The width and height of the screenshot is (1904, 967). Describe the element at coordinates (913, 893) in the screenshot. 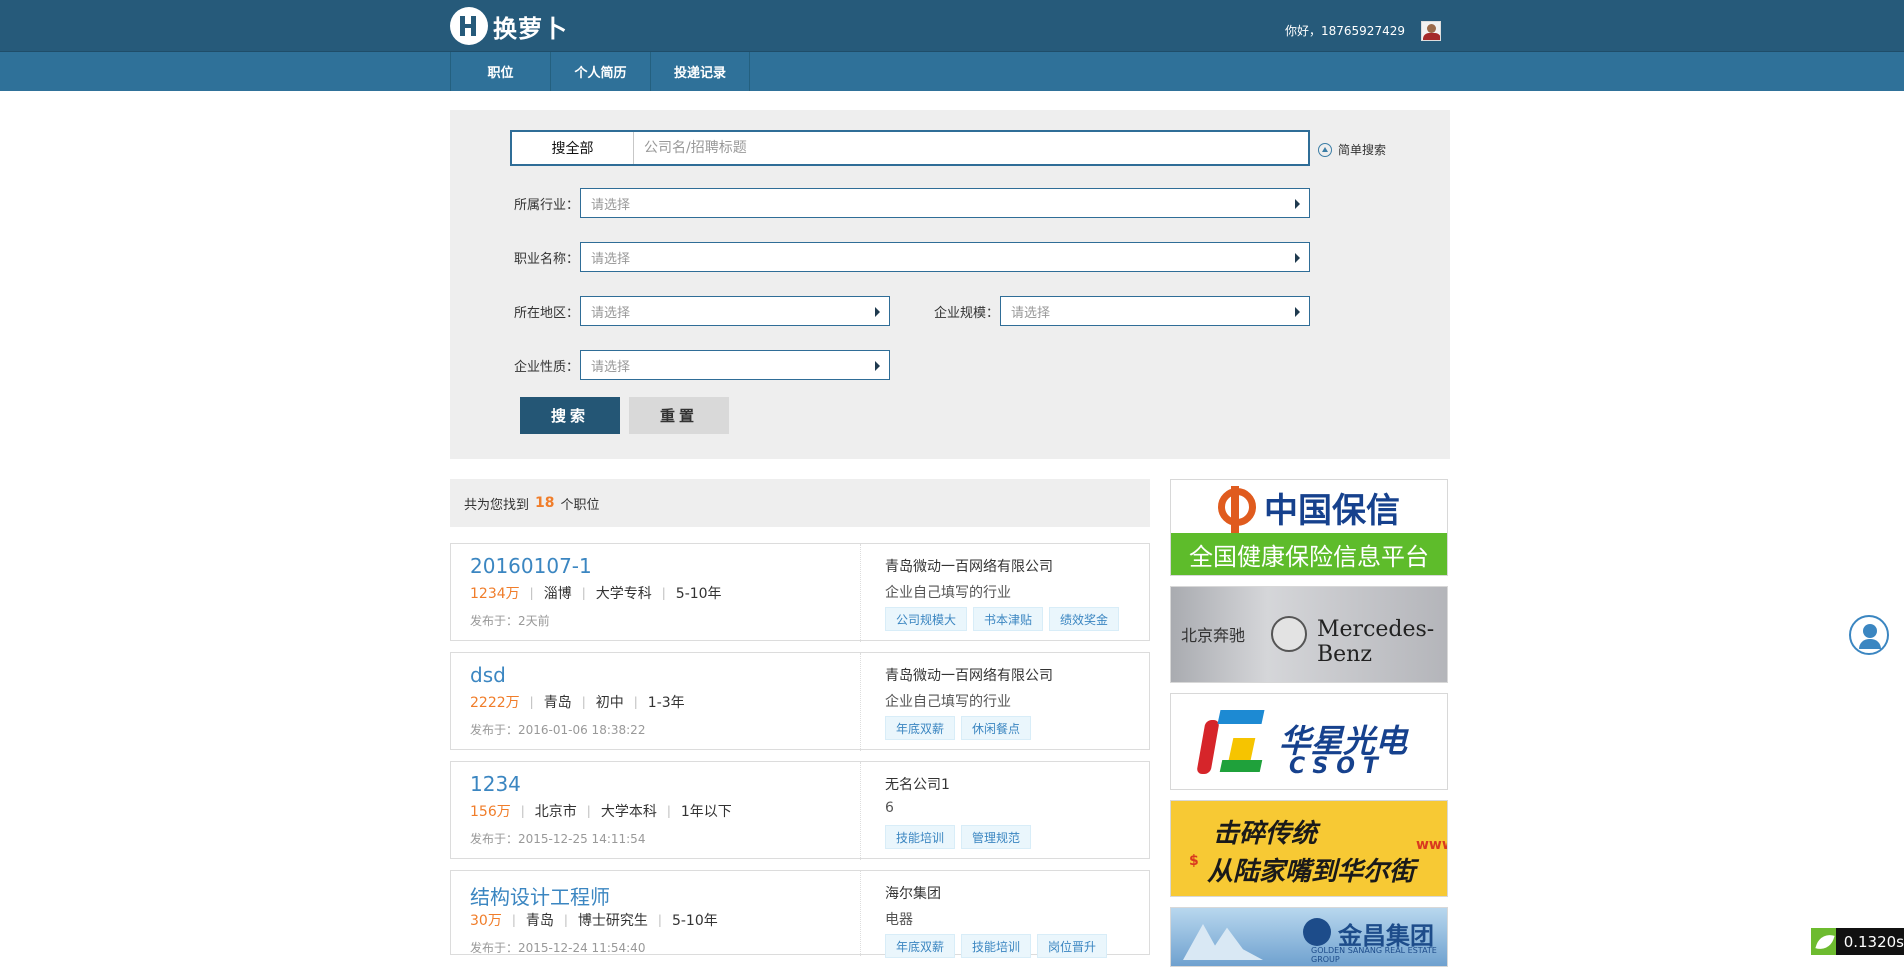

I see `company-name: 海尔集团` at that location.